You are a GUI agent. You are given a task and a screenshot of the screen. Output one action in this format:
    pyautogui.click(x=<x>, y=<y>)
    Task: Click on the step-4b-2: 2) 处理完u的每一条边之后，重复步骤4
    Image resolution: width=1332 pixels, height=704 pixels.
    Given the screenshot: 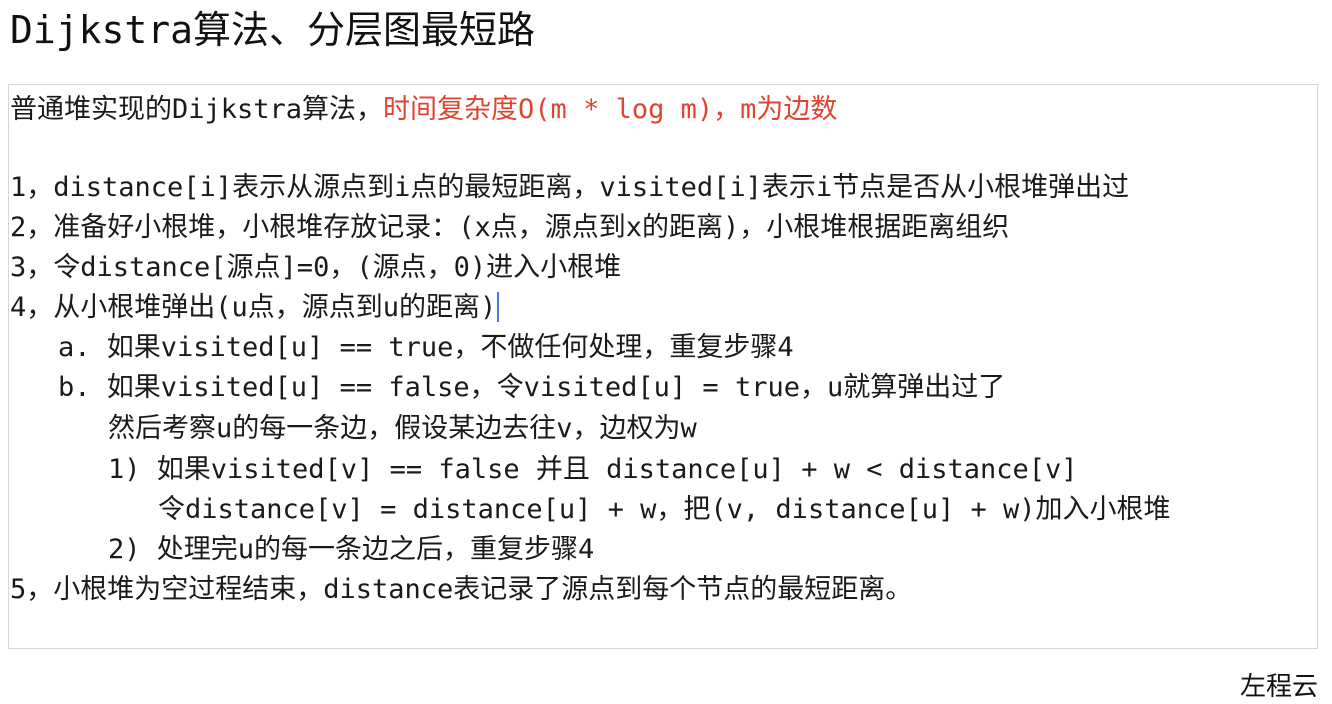 What is the action you would take?
    pyautogui.click(x=351, y=549)
    